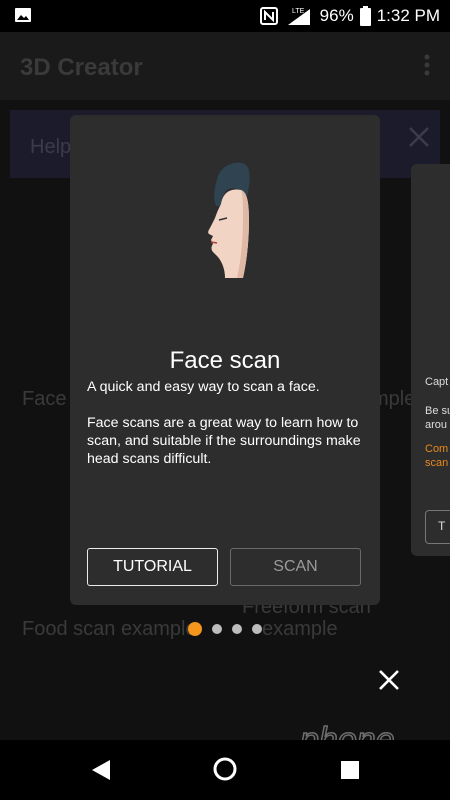 The height and width of the screenshot is (800, 450). I want to click on next-card-warning: Com scan, so click(436, 456).